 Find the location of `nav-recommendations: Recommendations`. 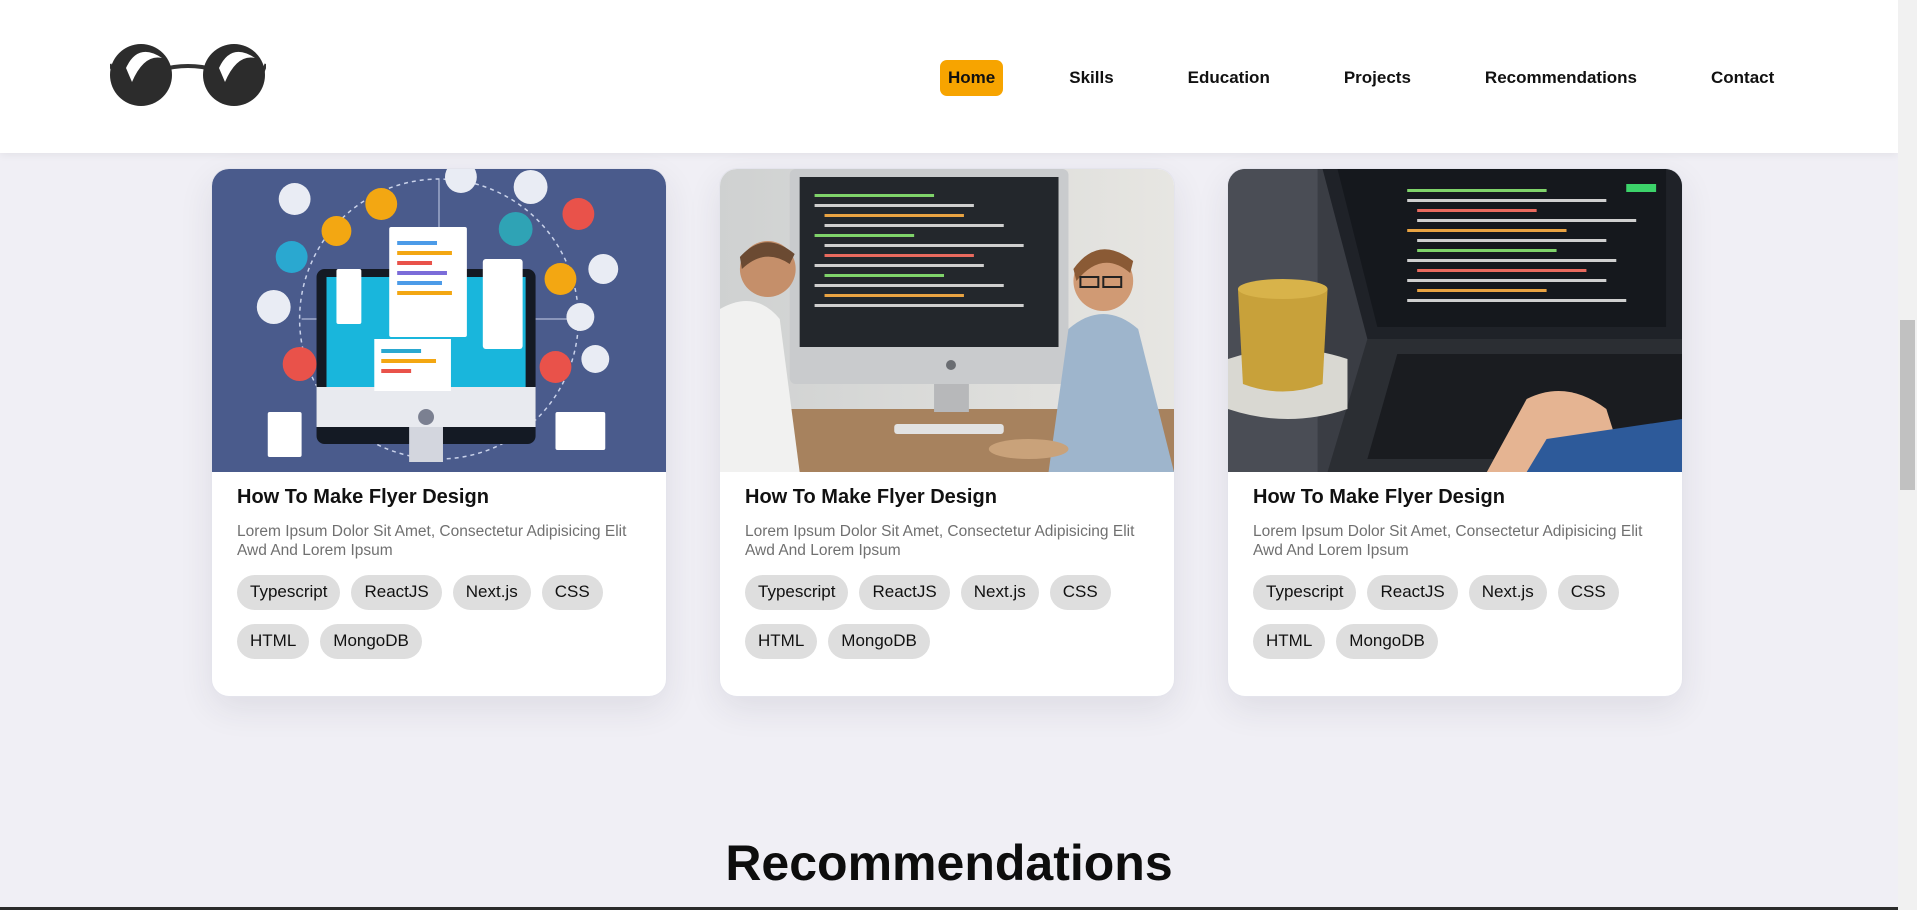

nav-recommendations: Recommendations is located at coordinates (1561, 78).